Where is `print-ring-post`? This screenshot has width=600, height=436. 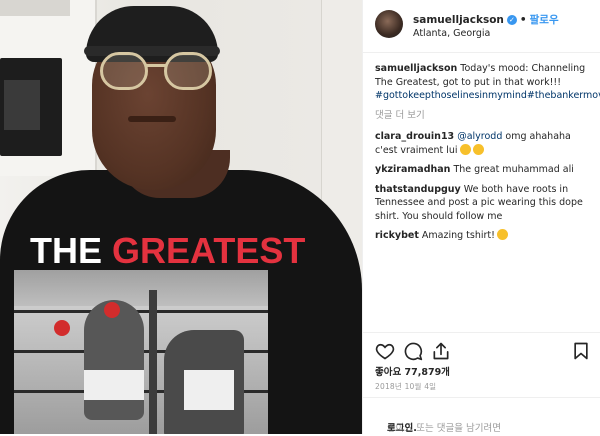 print-ring-post is located at coordinates (153, 362).